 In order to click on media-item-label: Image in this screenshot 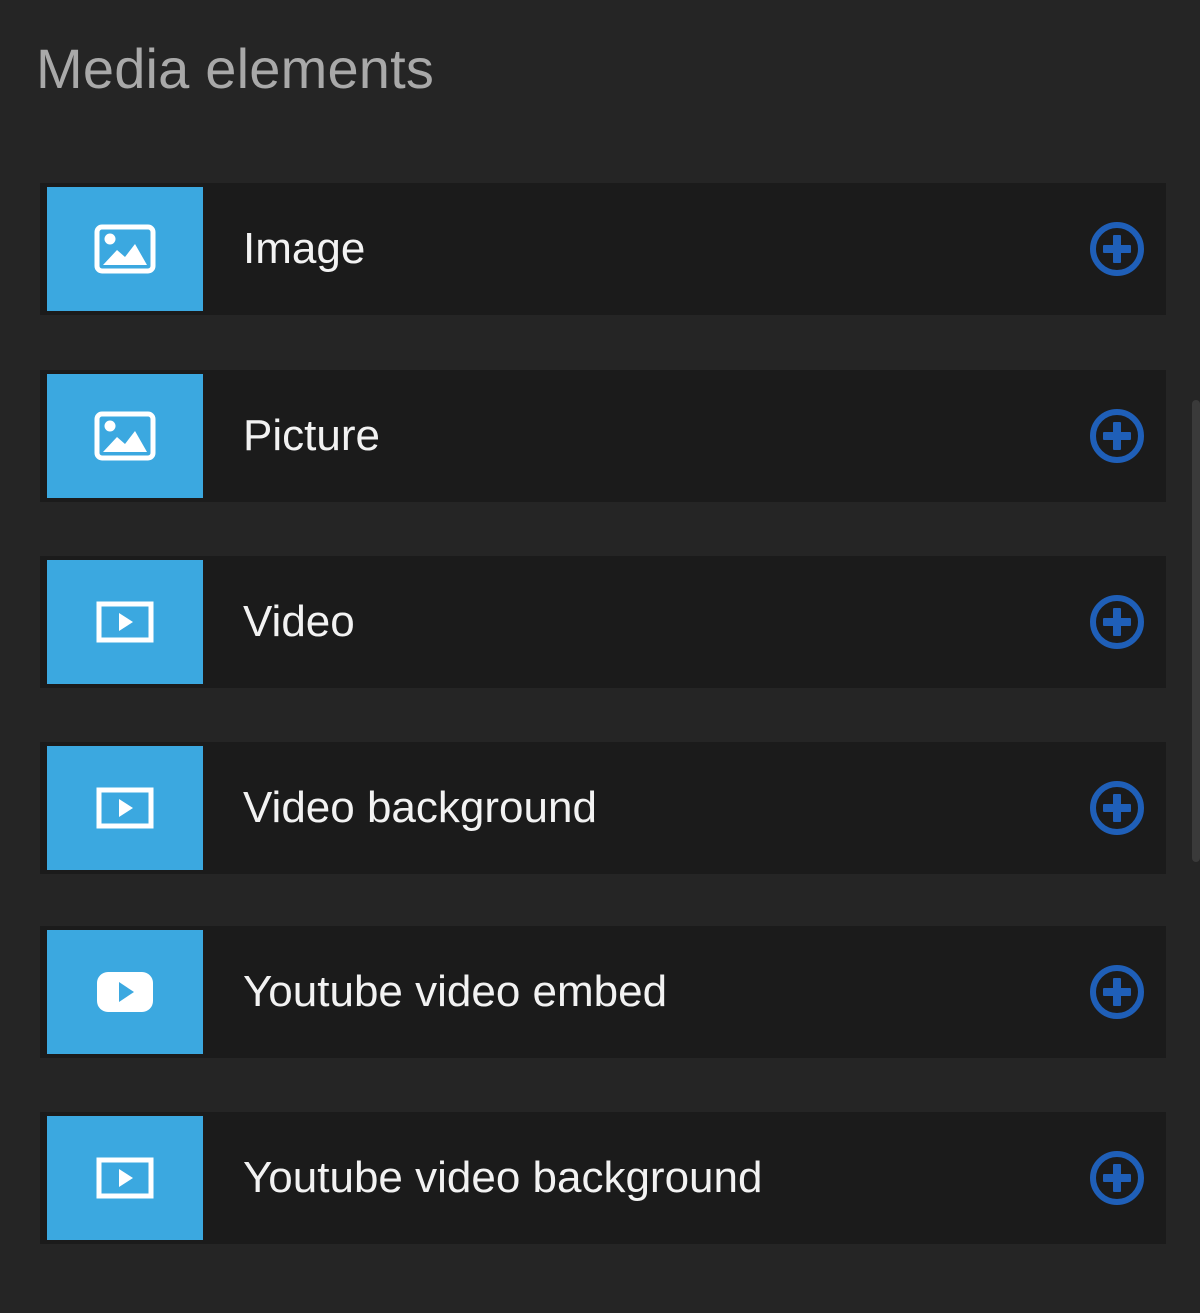, I will do `click(304, 248)`.